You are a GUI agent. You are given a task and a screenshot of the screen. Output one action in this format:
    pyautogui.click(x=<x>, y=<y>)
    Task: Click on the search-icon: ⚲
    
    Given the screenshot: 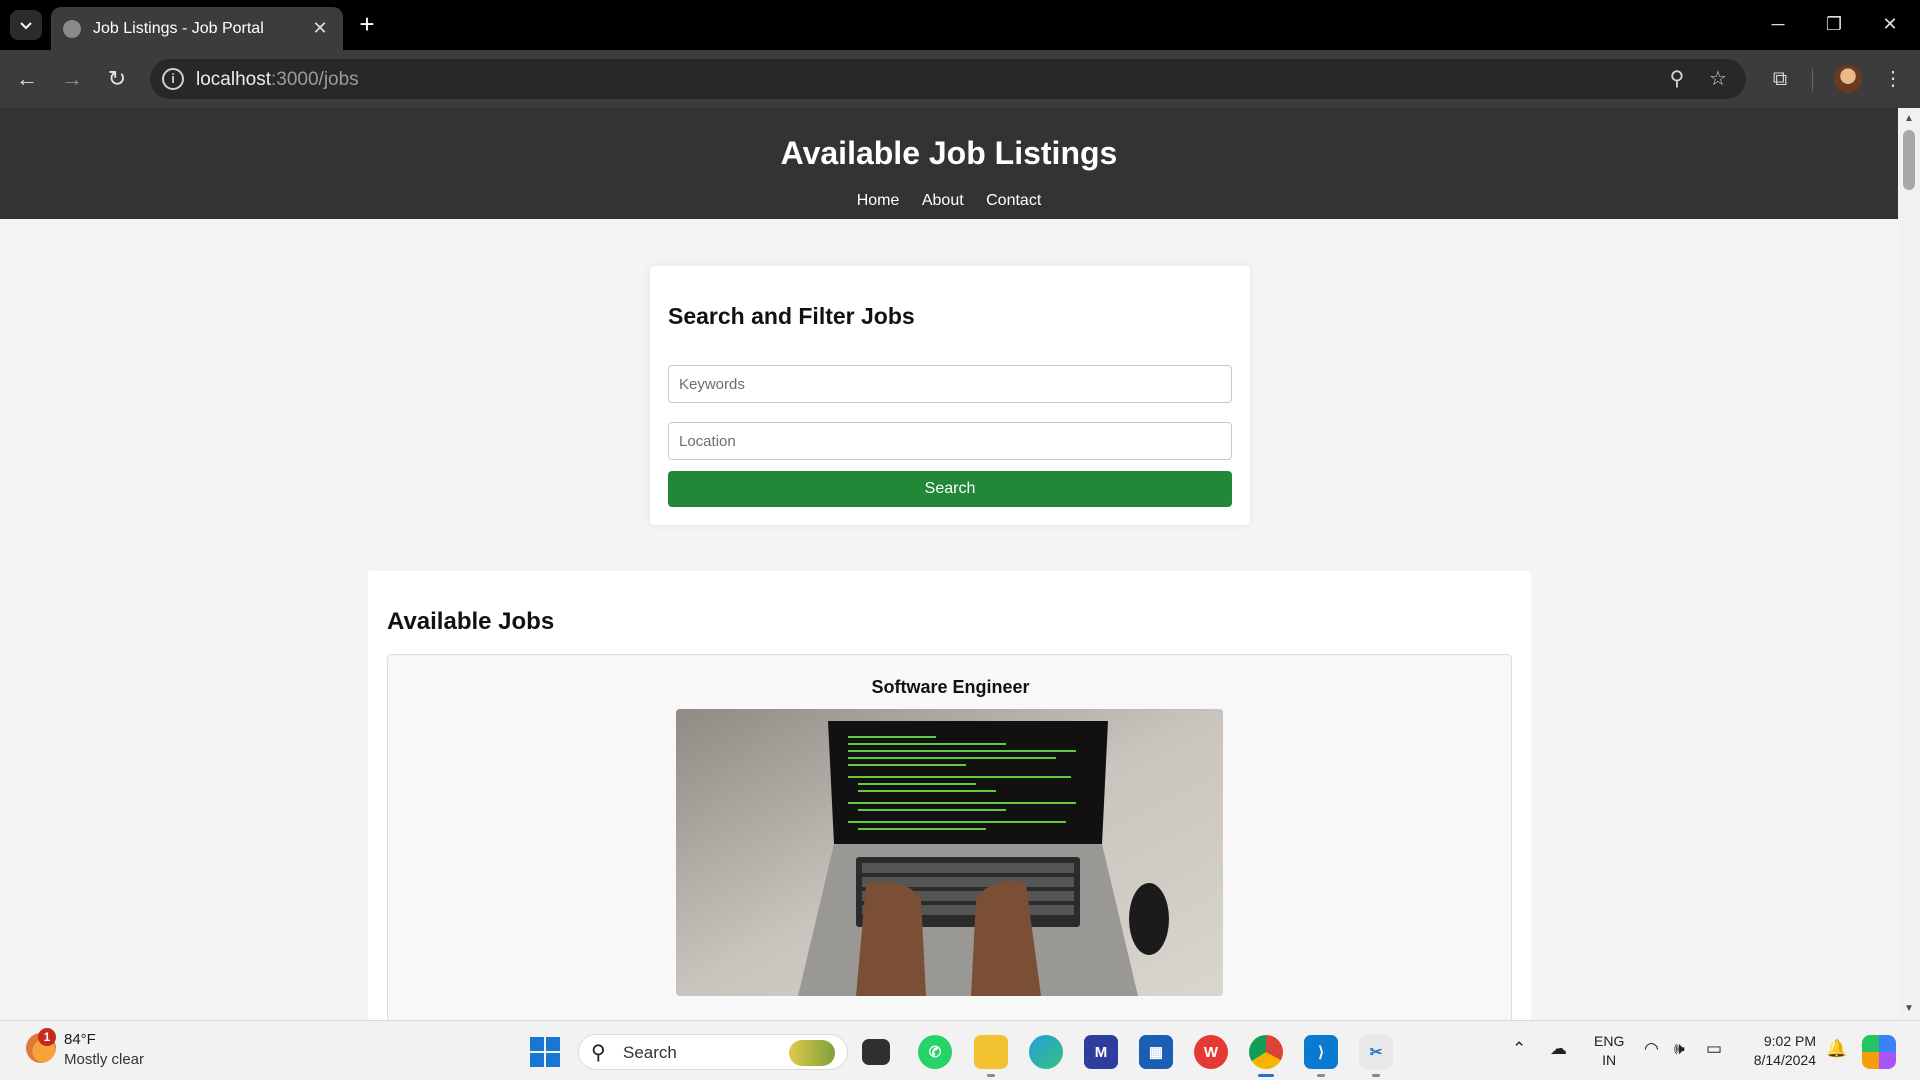 What is the action you would take?
    pyautogui.click(x=598, y=1053)
    